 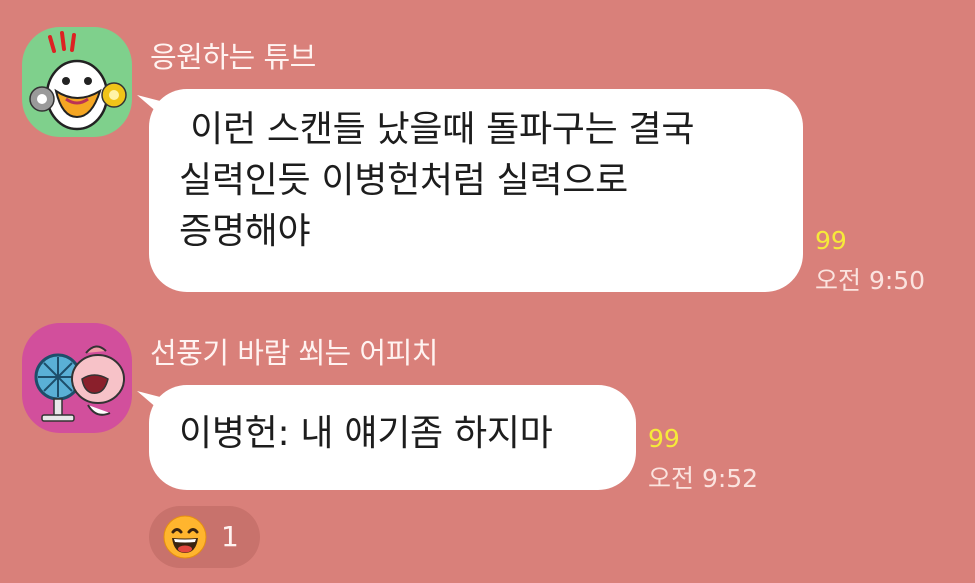 I want to click on sender-name: 선풍기 바람 쐬는 어피치, so click(x=294, y=353).